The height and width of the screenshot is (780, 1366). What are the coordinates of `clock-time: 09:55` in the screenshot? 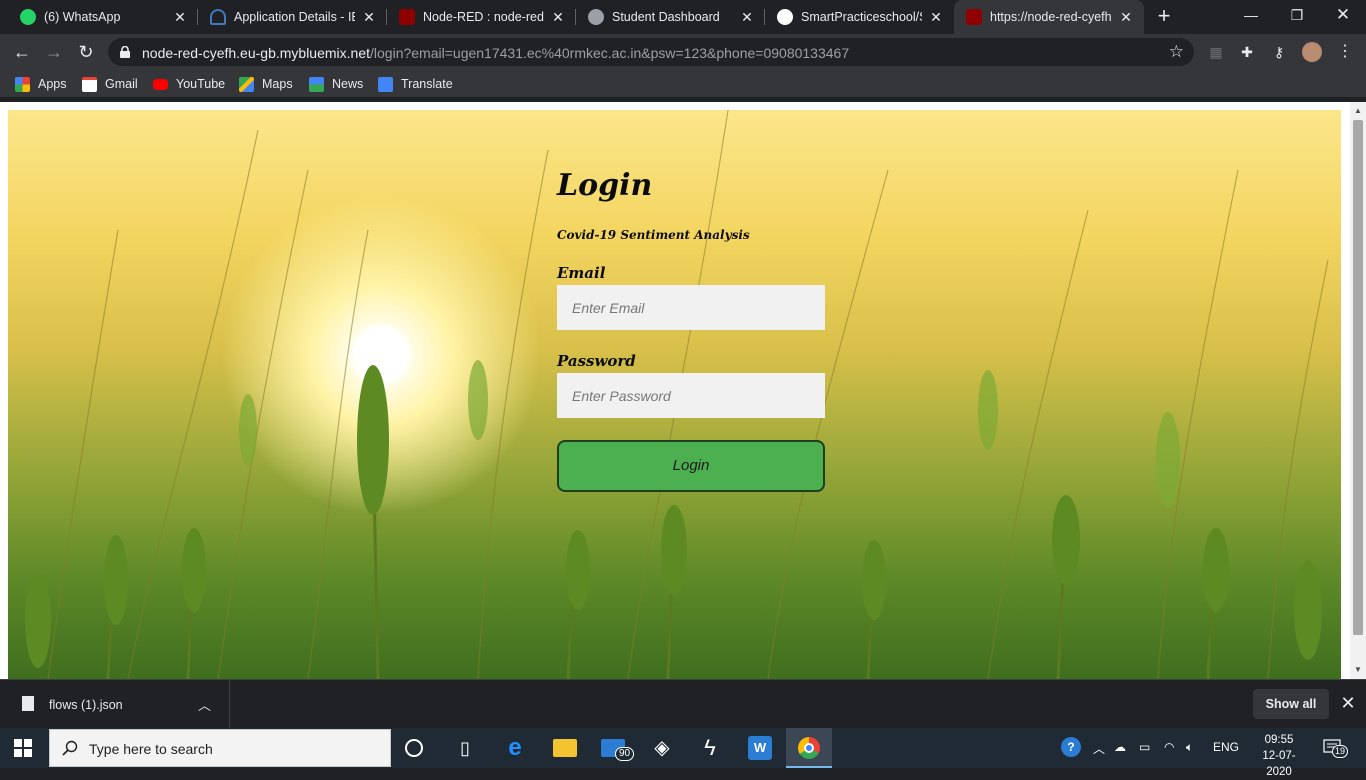 It's located at (1279, 740).